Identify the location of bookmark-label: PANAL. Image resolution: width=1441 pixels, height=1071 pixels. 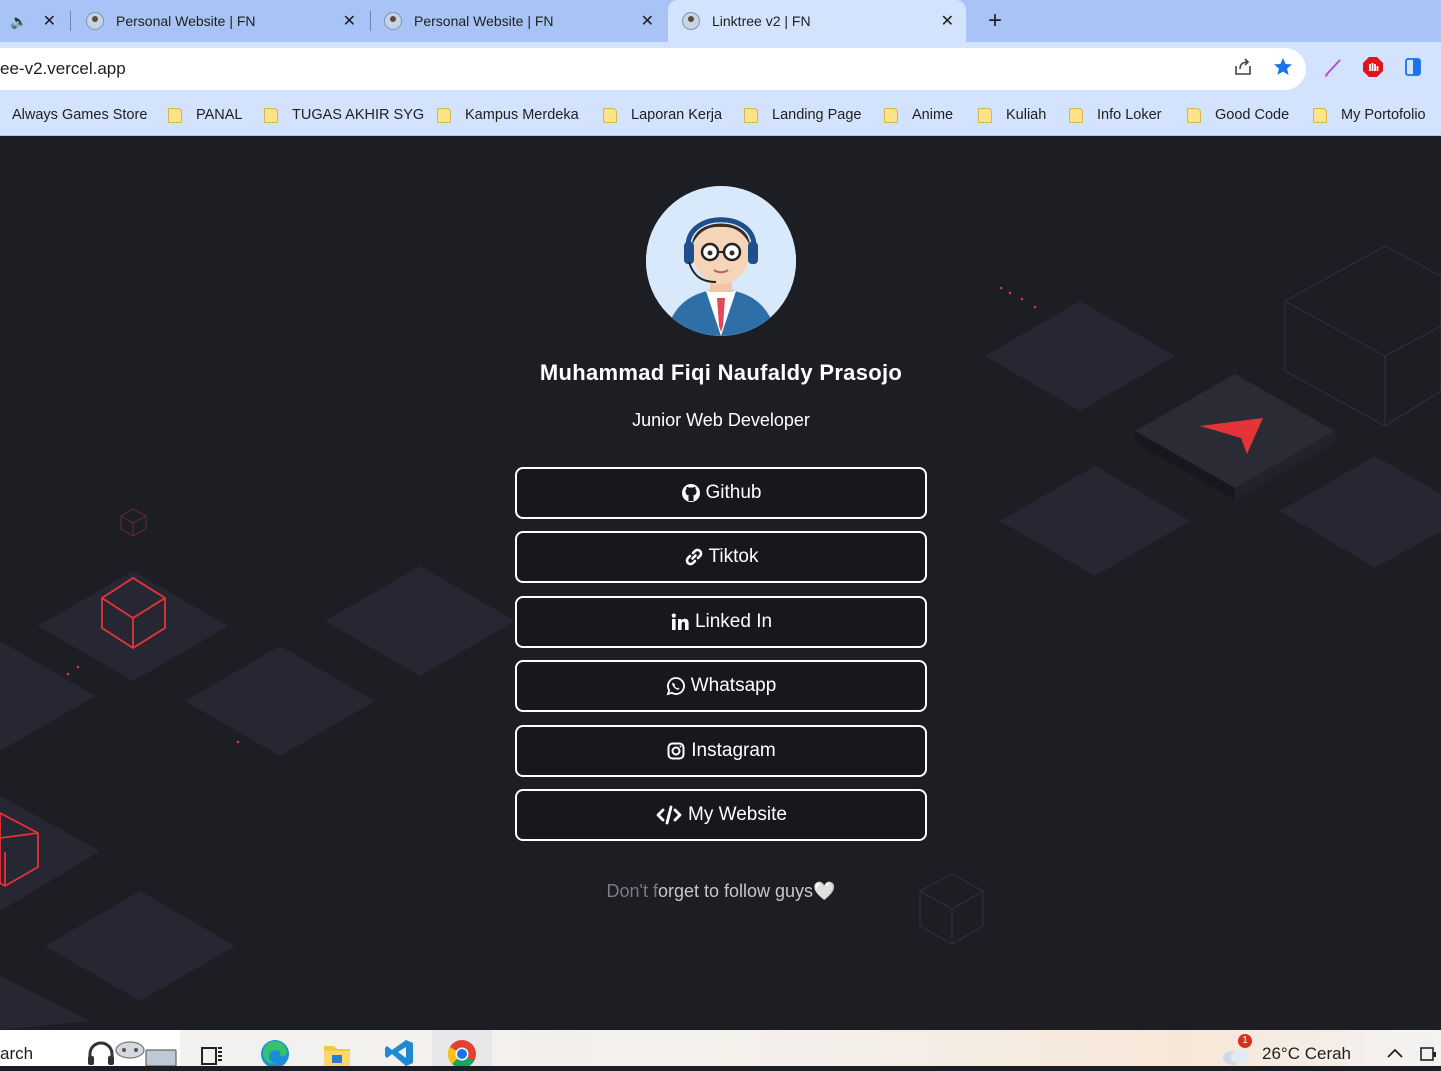
(219, 115).